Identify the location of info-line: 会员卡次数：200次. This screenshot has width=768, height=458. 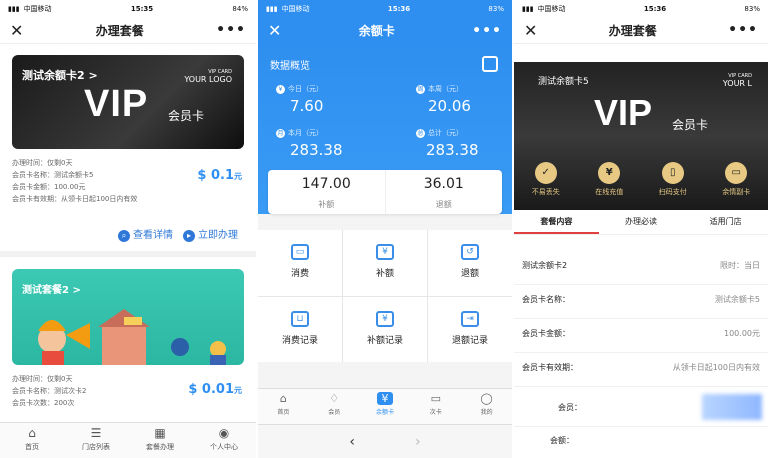
(43, 403).